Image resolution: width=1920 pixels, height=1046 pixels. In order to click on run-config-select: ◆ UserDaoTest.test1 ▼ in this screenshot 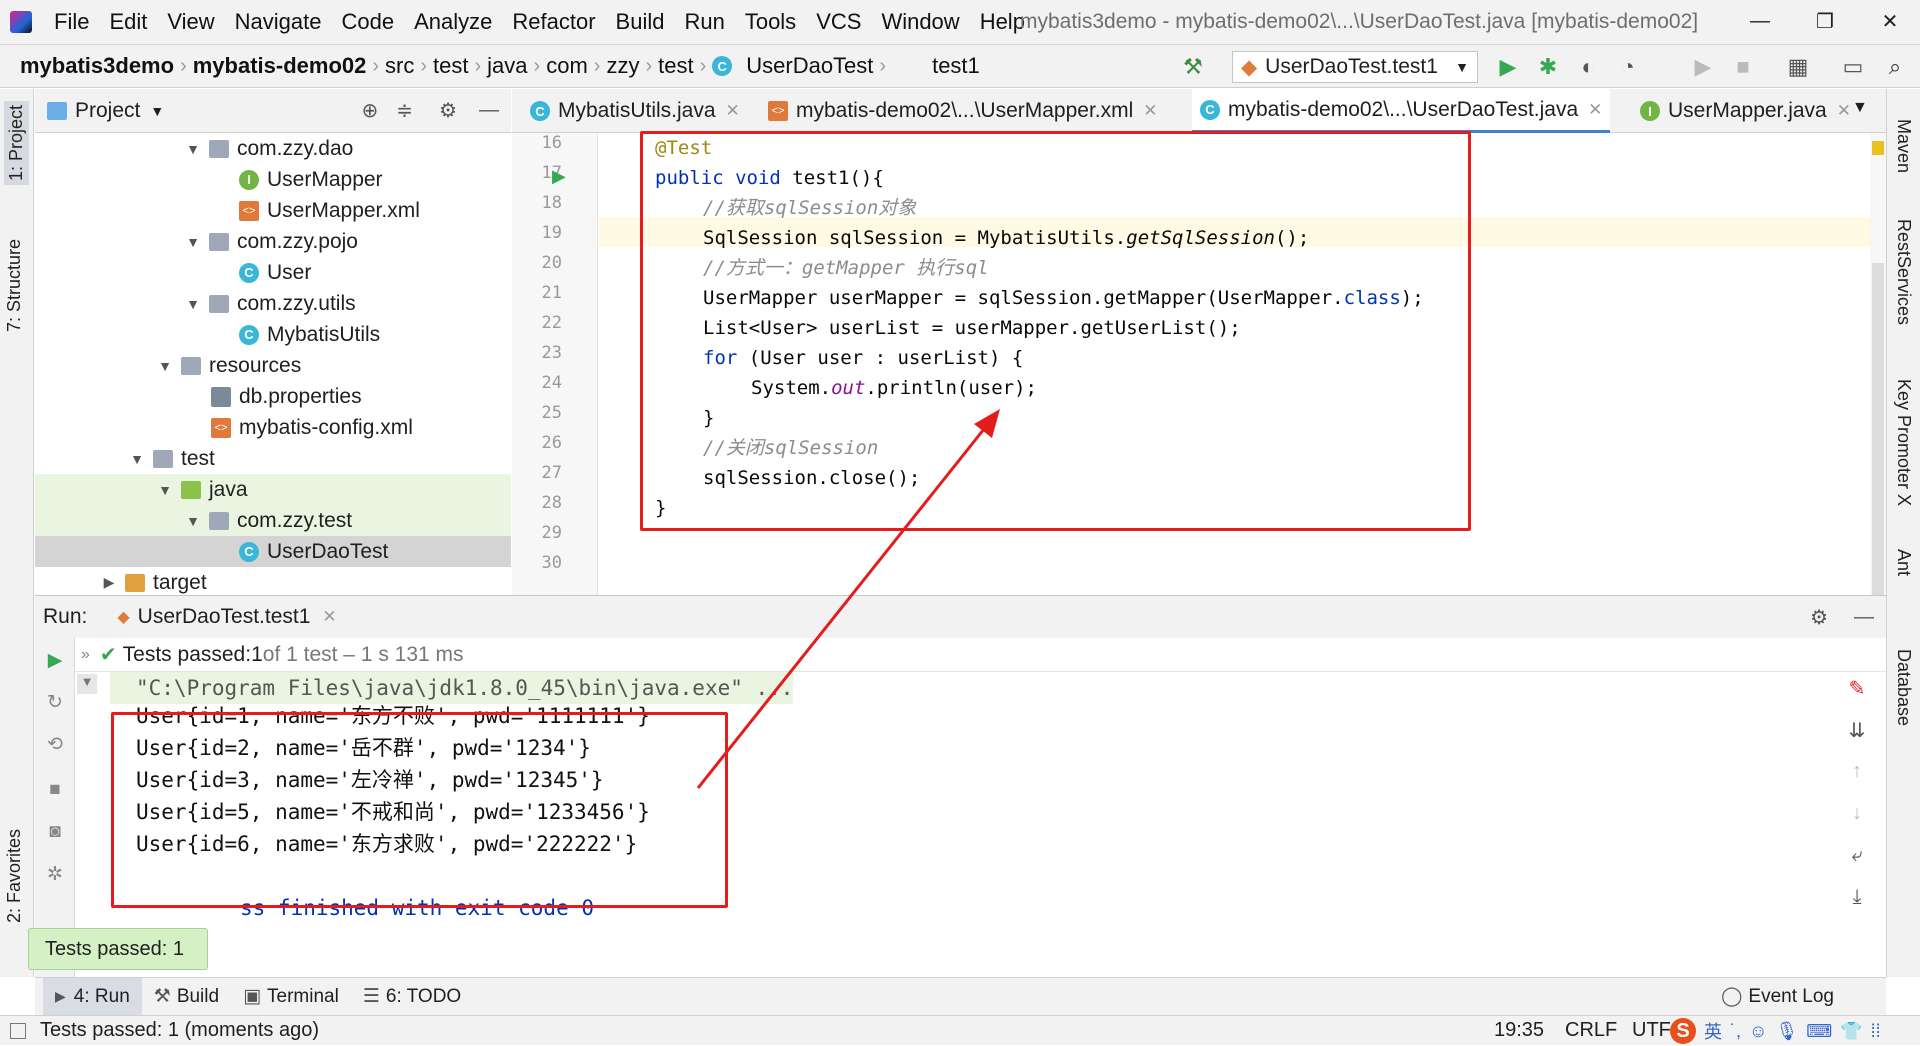, I will do `click(1355, 67)`.